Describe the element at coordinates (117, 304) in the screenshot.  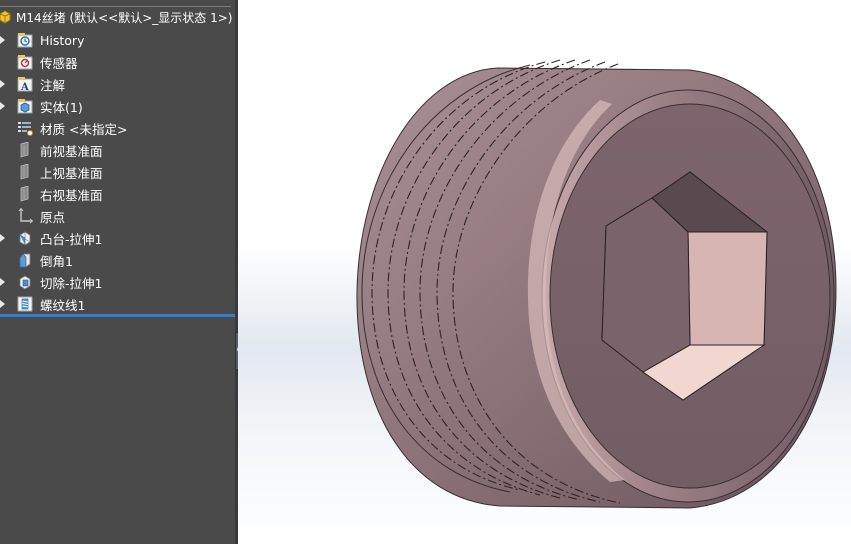
I see `tree-item-thread1: 螺纹线1` at that location.